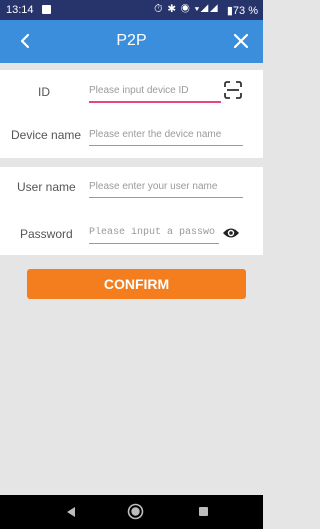  I want to click on password-label: Password, so click(46, 234).